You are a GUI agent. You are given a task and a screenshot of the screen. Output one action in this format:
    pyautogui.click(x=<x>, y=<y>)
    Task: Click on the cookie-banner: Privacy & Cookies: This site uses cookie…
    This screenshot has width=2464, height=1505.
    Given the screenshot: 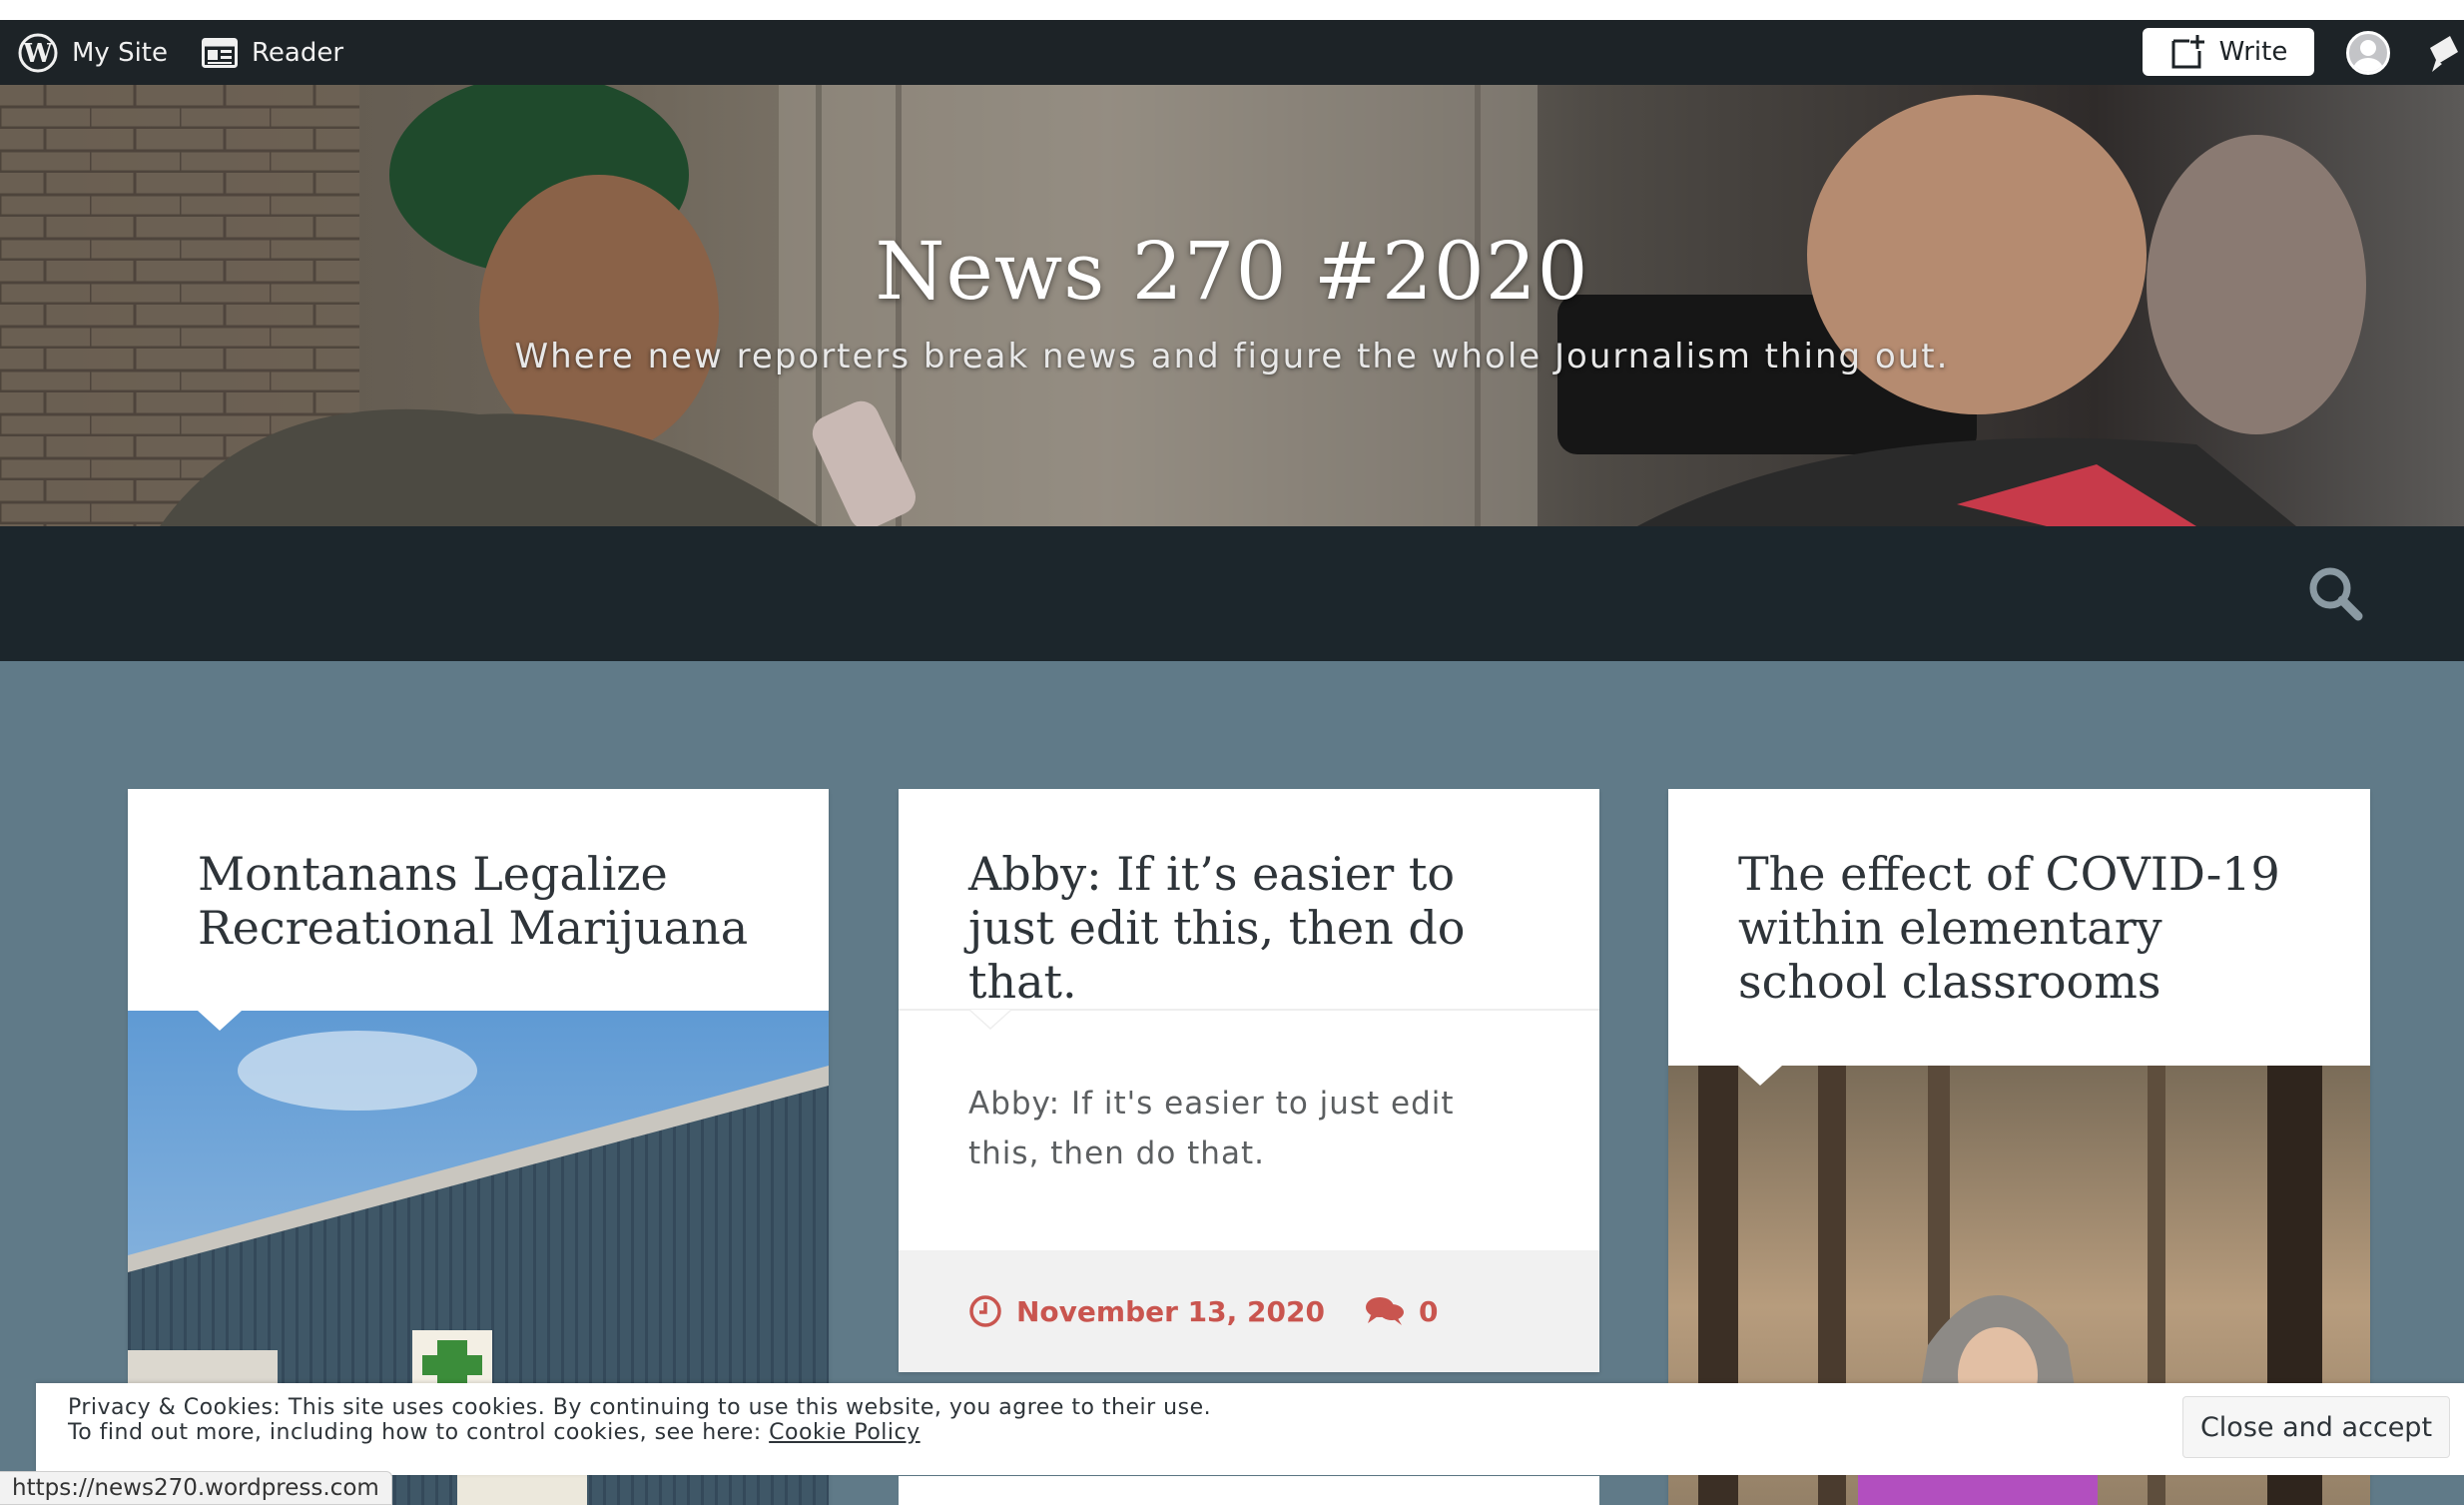 What is the action you would take?
    pyautogui.click(x=1250, y=1429)
    